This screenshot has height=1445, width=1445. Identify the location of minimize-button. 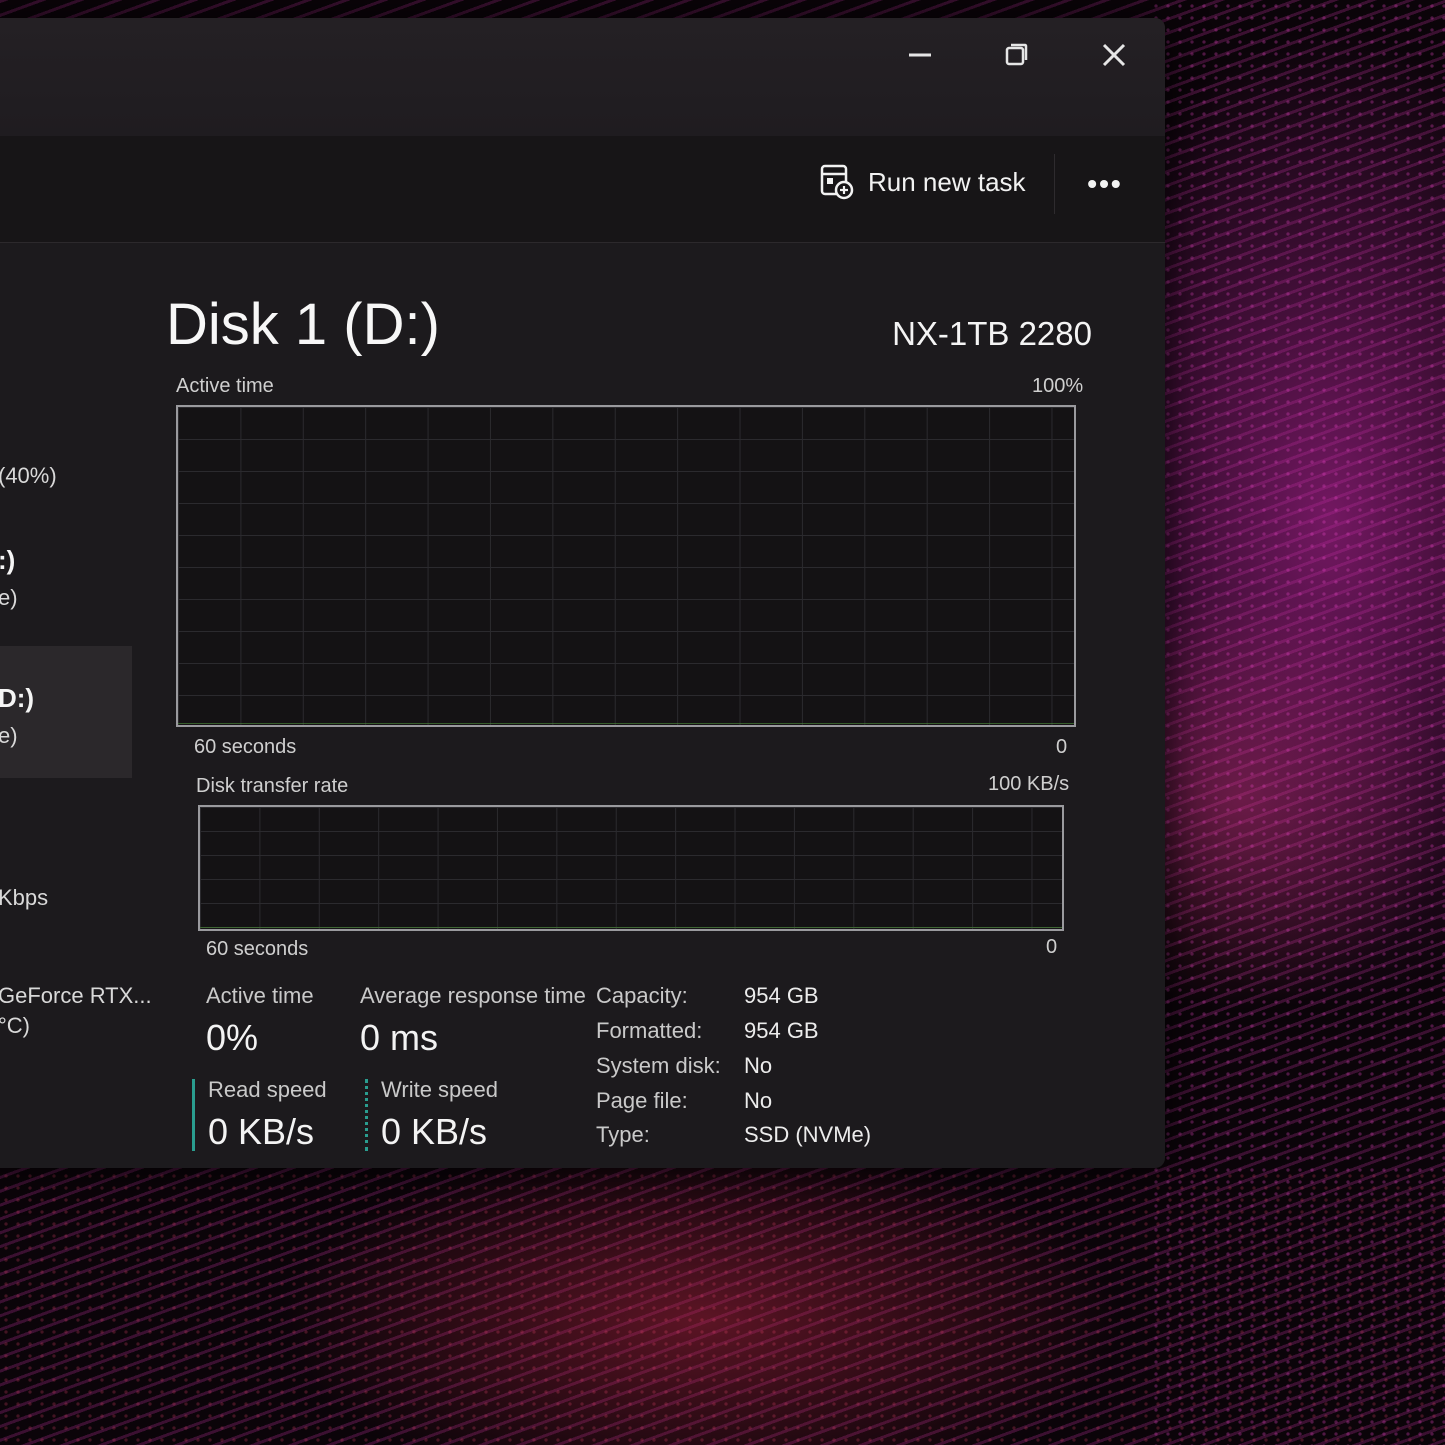
(920, 55).